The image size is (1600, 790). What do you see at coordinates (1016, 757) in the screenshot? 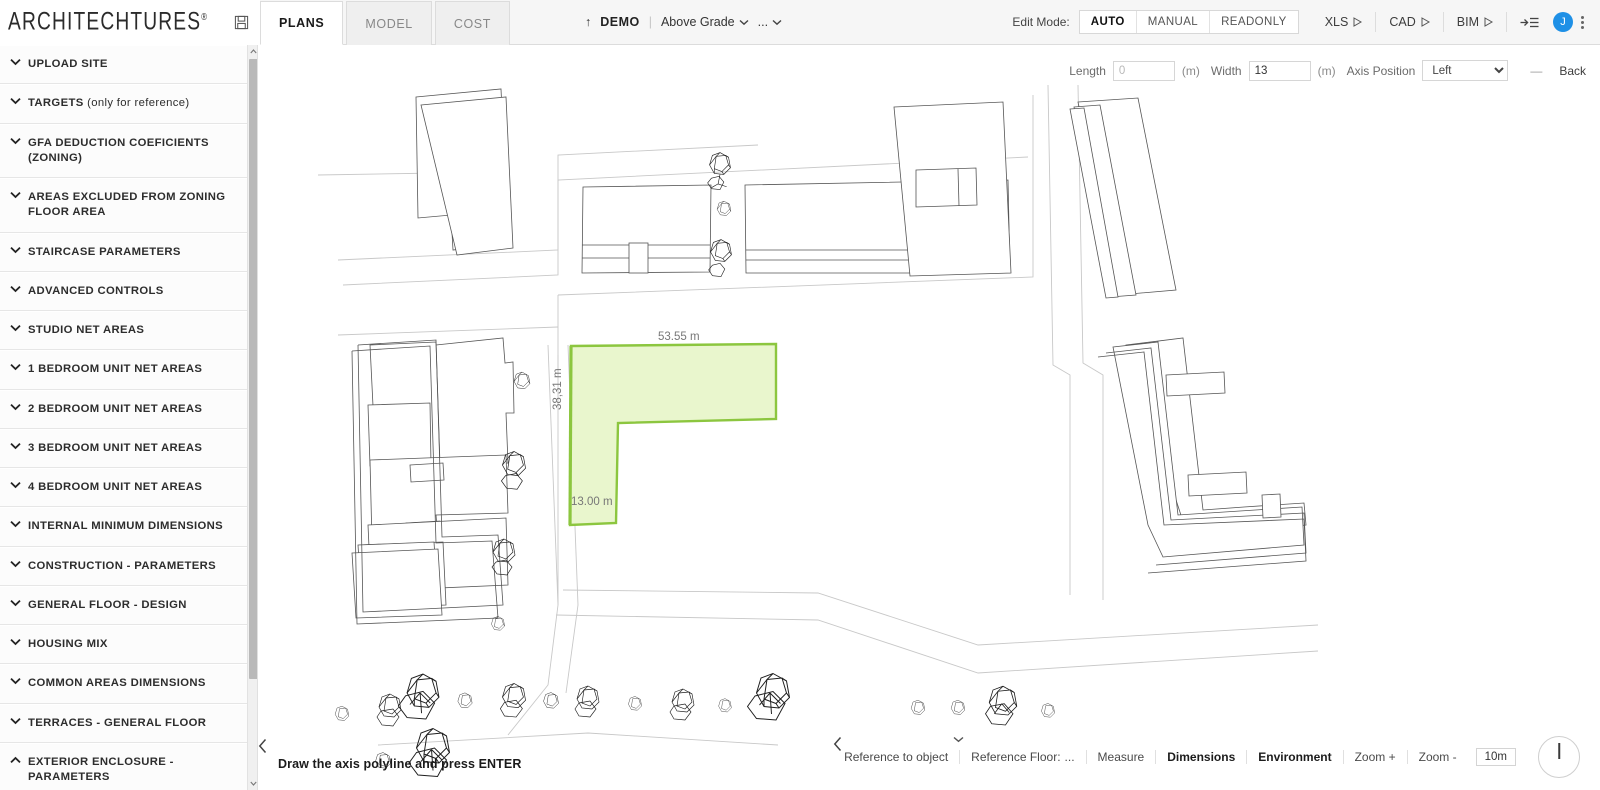
I see `reference-floor-label: Reference Floor:` at bounding box center [1016, 757].